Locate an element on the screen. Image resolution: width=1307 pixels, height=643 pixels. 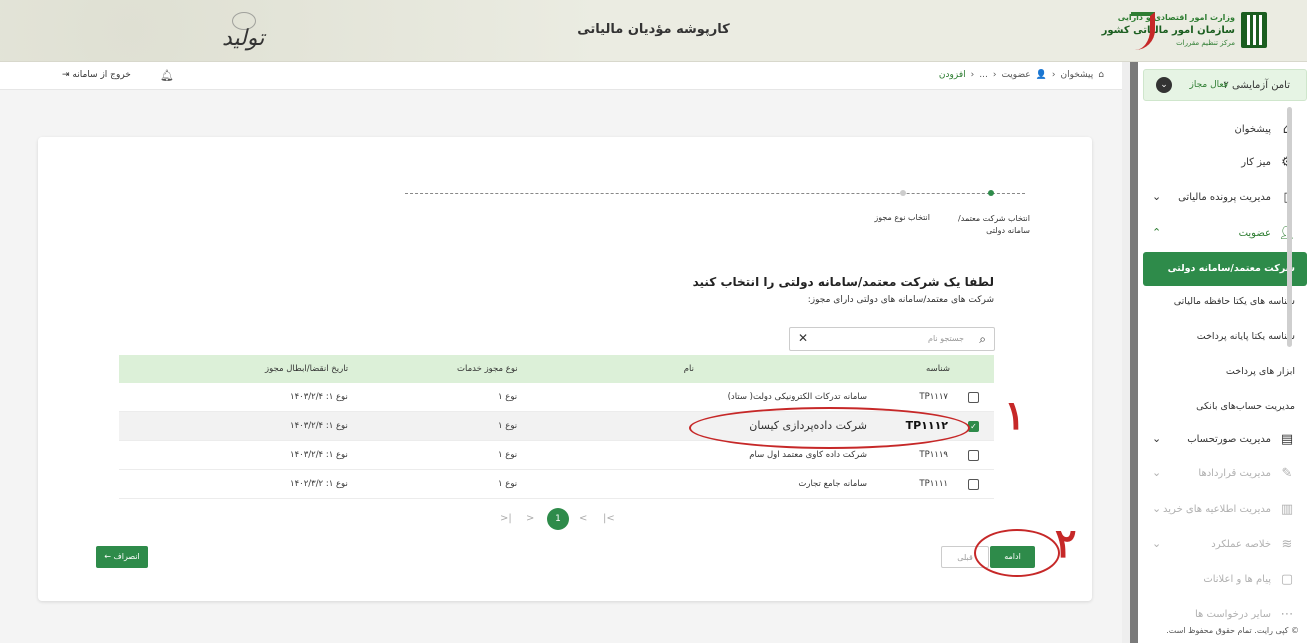
row-id: TP۱۱۱۷ is located at coordinates (933, 397).